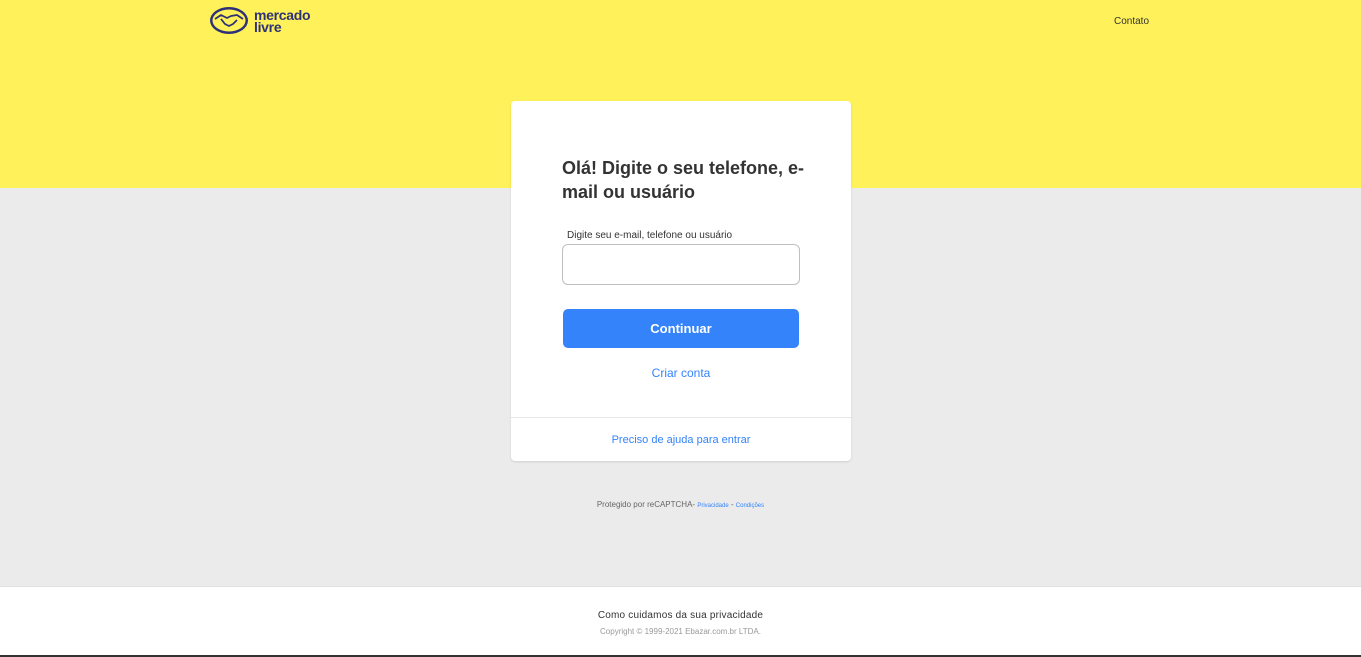 The height and width of the screenshot is (657, 1361). Describe the element at coordinates (681, 264) in the screenshot. I see `user-identifier-input` at that location.